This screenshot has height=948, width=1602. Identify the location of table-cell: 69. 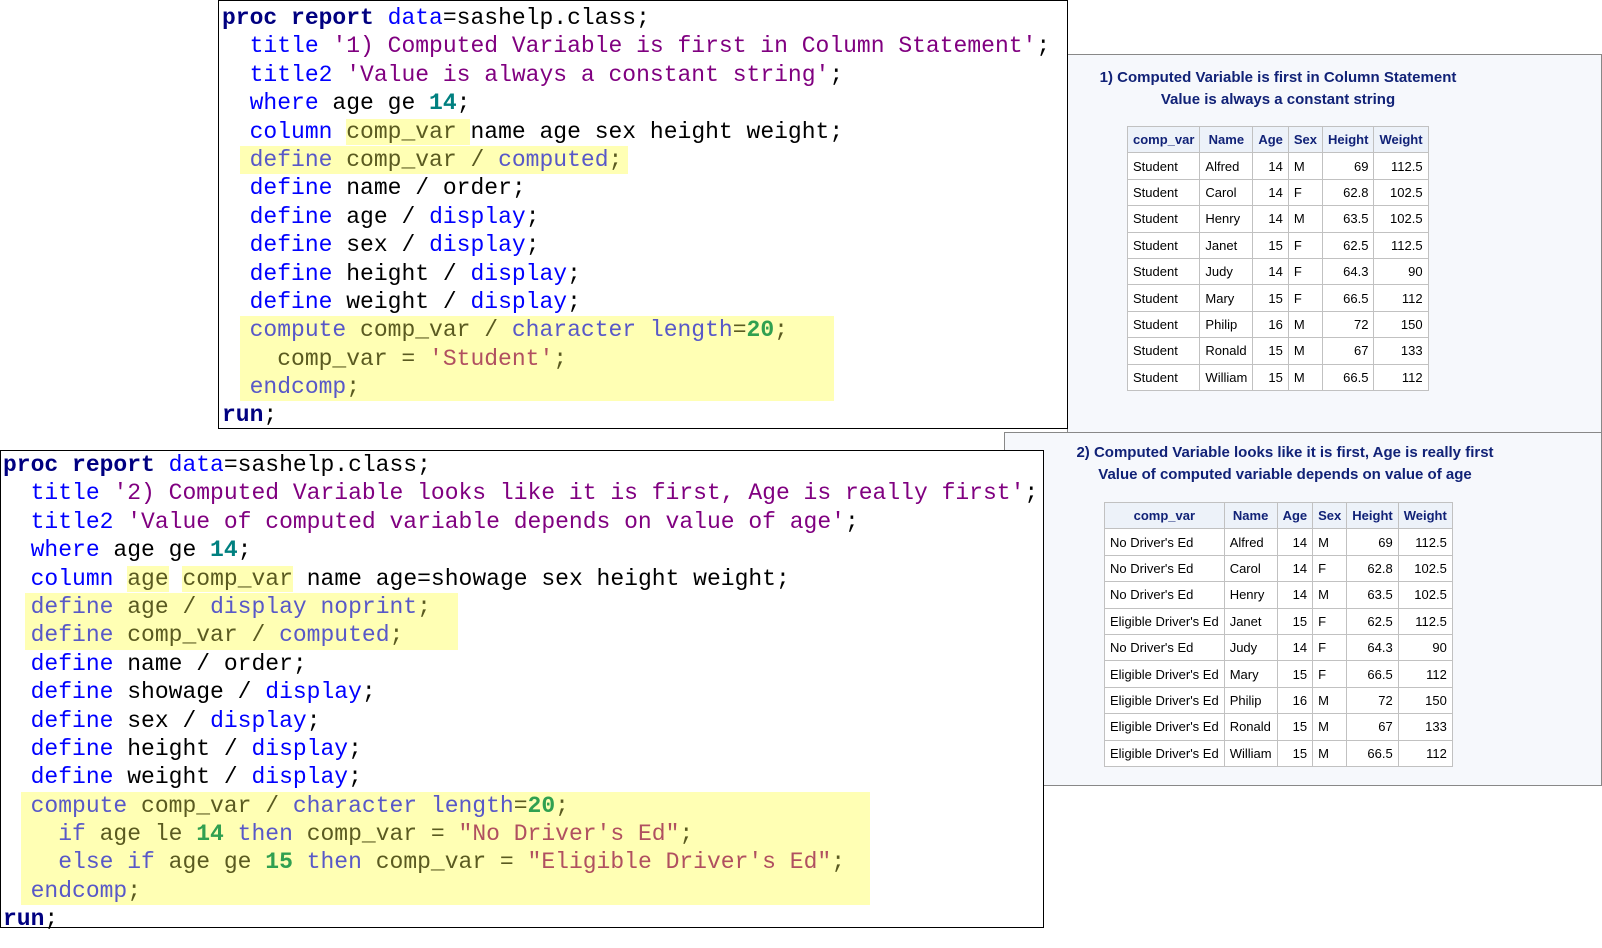
(1372, 542).